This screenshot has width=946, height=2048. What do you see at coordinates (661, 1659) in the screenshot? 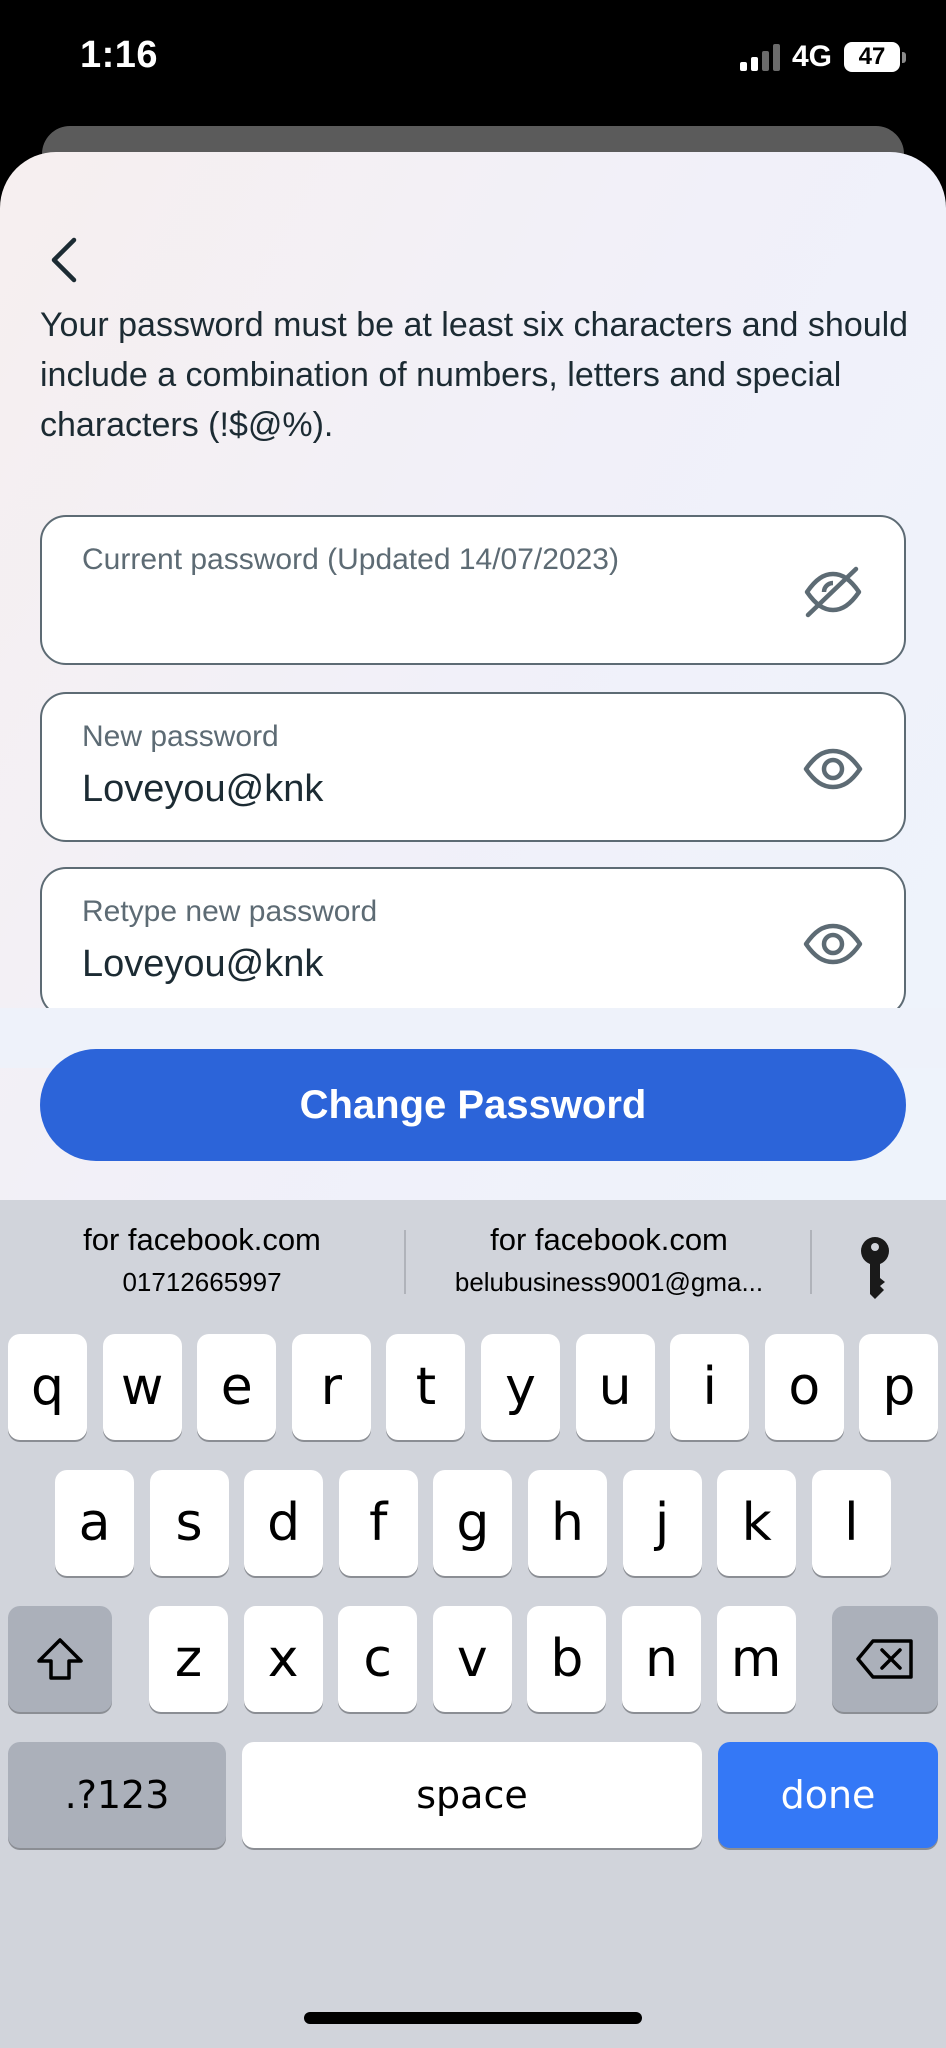
I see `key-n: n` at bounding box center [661, 1659].